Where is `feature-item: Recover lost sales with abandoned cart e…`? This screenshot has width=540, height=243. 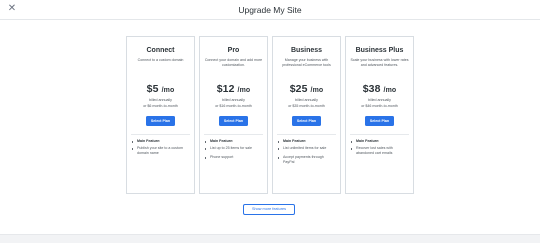
feature-item: Recover lost sales with abandoned cart e… is located at coordinates (379, 151).